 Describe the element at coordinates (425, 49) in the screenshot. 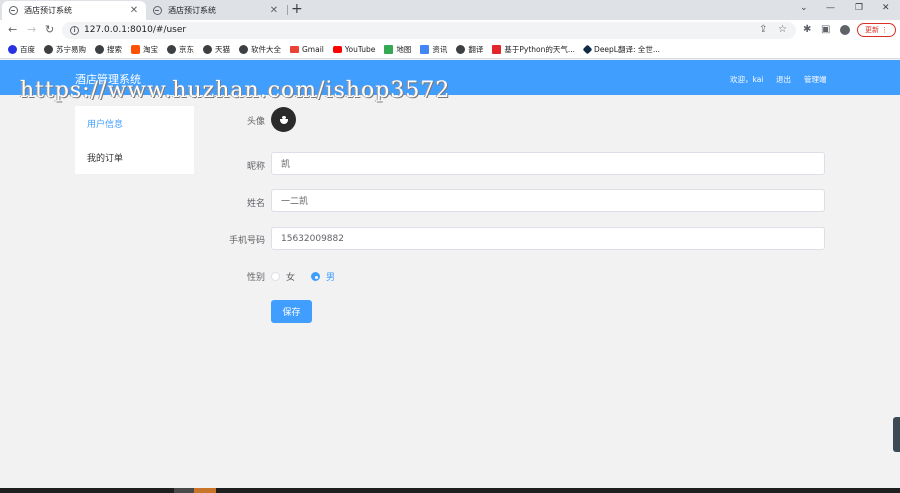

I see `news-icon` at that location.